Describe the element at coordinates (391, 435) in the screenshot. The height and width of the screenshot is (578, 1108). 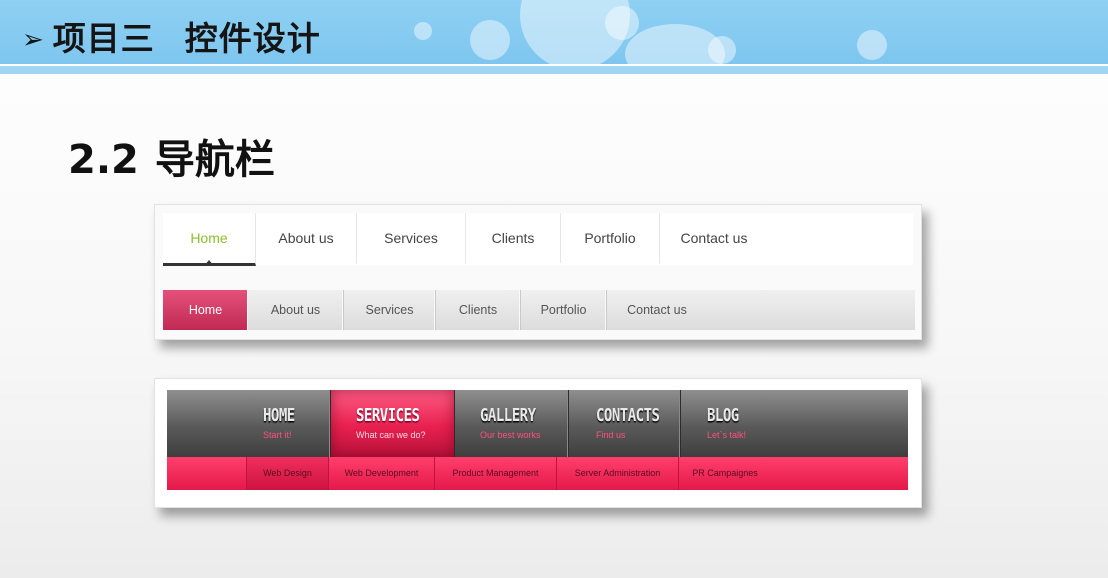
I see `nav-c-sublabel: What can we do?` at that location.